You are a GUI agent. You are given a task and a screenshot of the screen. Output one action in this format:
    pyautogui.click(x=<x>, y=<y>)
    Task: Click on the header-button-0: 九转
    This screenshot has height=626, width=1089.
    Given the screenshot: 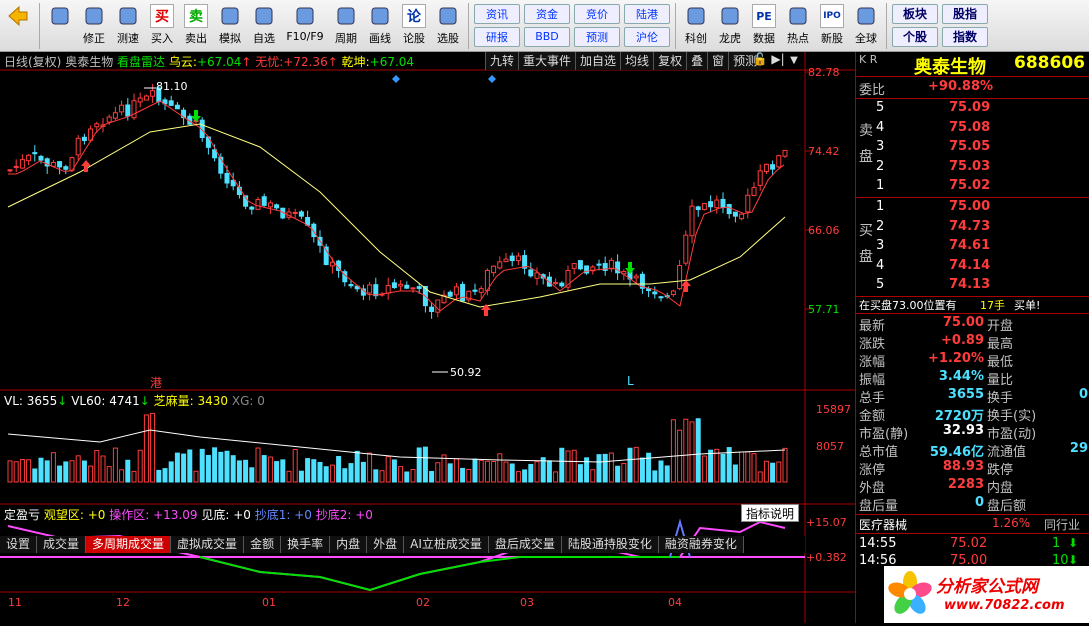 What is the action you would take?
    pyautogui.click(x=502, y=61)
    